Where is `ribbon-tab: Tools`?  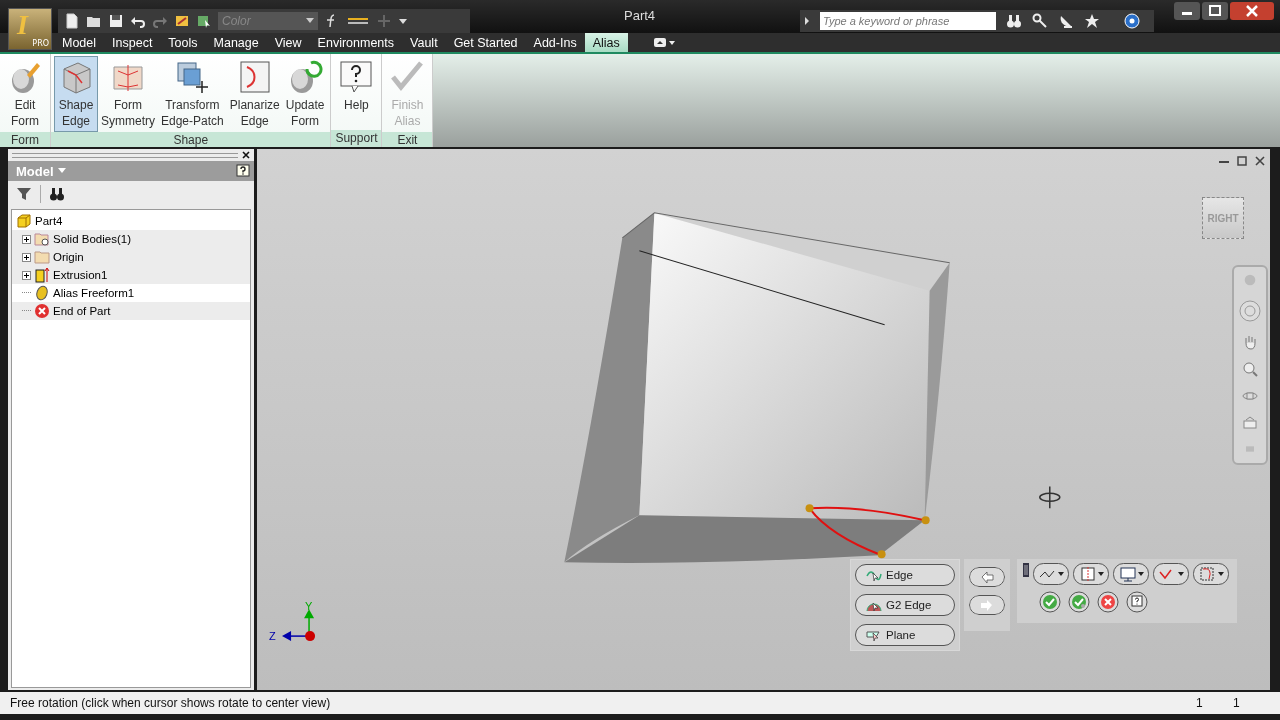
ribbon-tab: Tools is located at coordinates (183, 42).